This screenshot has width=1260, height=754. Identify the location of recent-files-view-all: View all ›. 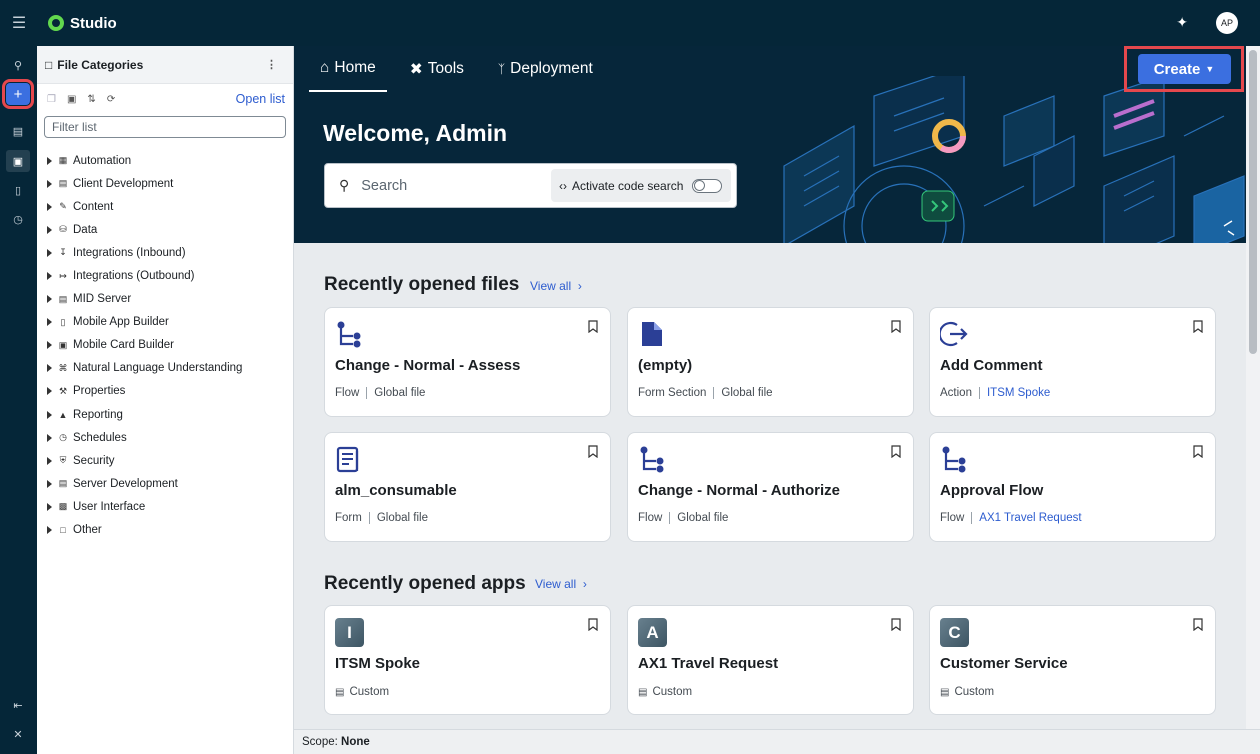
(556, 286).